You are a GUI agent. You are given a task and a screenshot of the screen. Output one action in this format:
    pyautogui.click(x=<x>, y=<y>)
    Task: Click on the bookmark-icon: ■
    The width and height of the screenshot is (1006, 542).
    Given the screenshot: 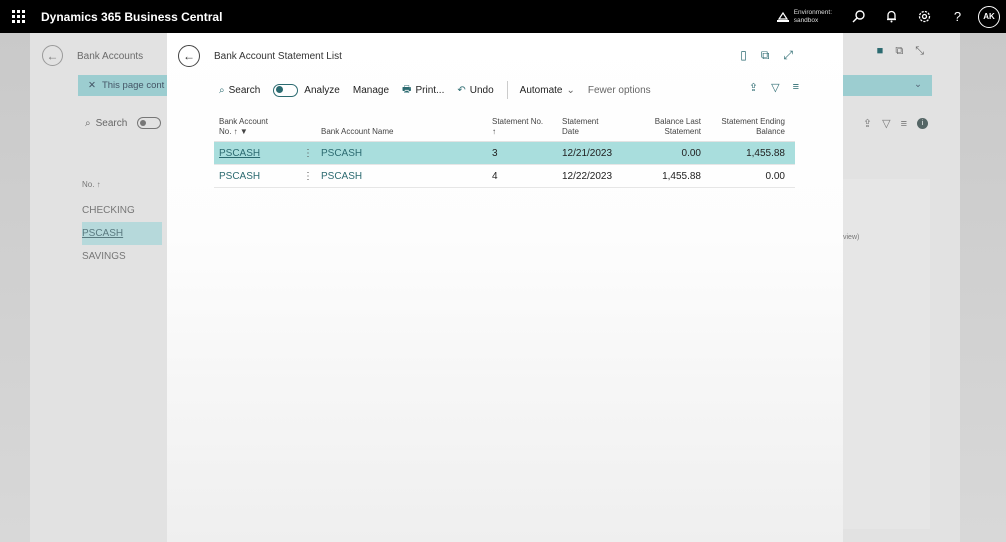 What is the action you would take?
    pyautogui.click(x=880, y=51)
    